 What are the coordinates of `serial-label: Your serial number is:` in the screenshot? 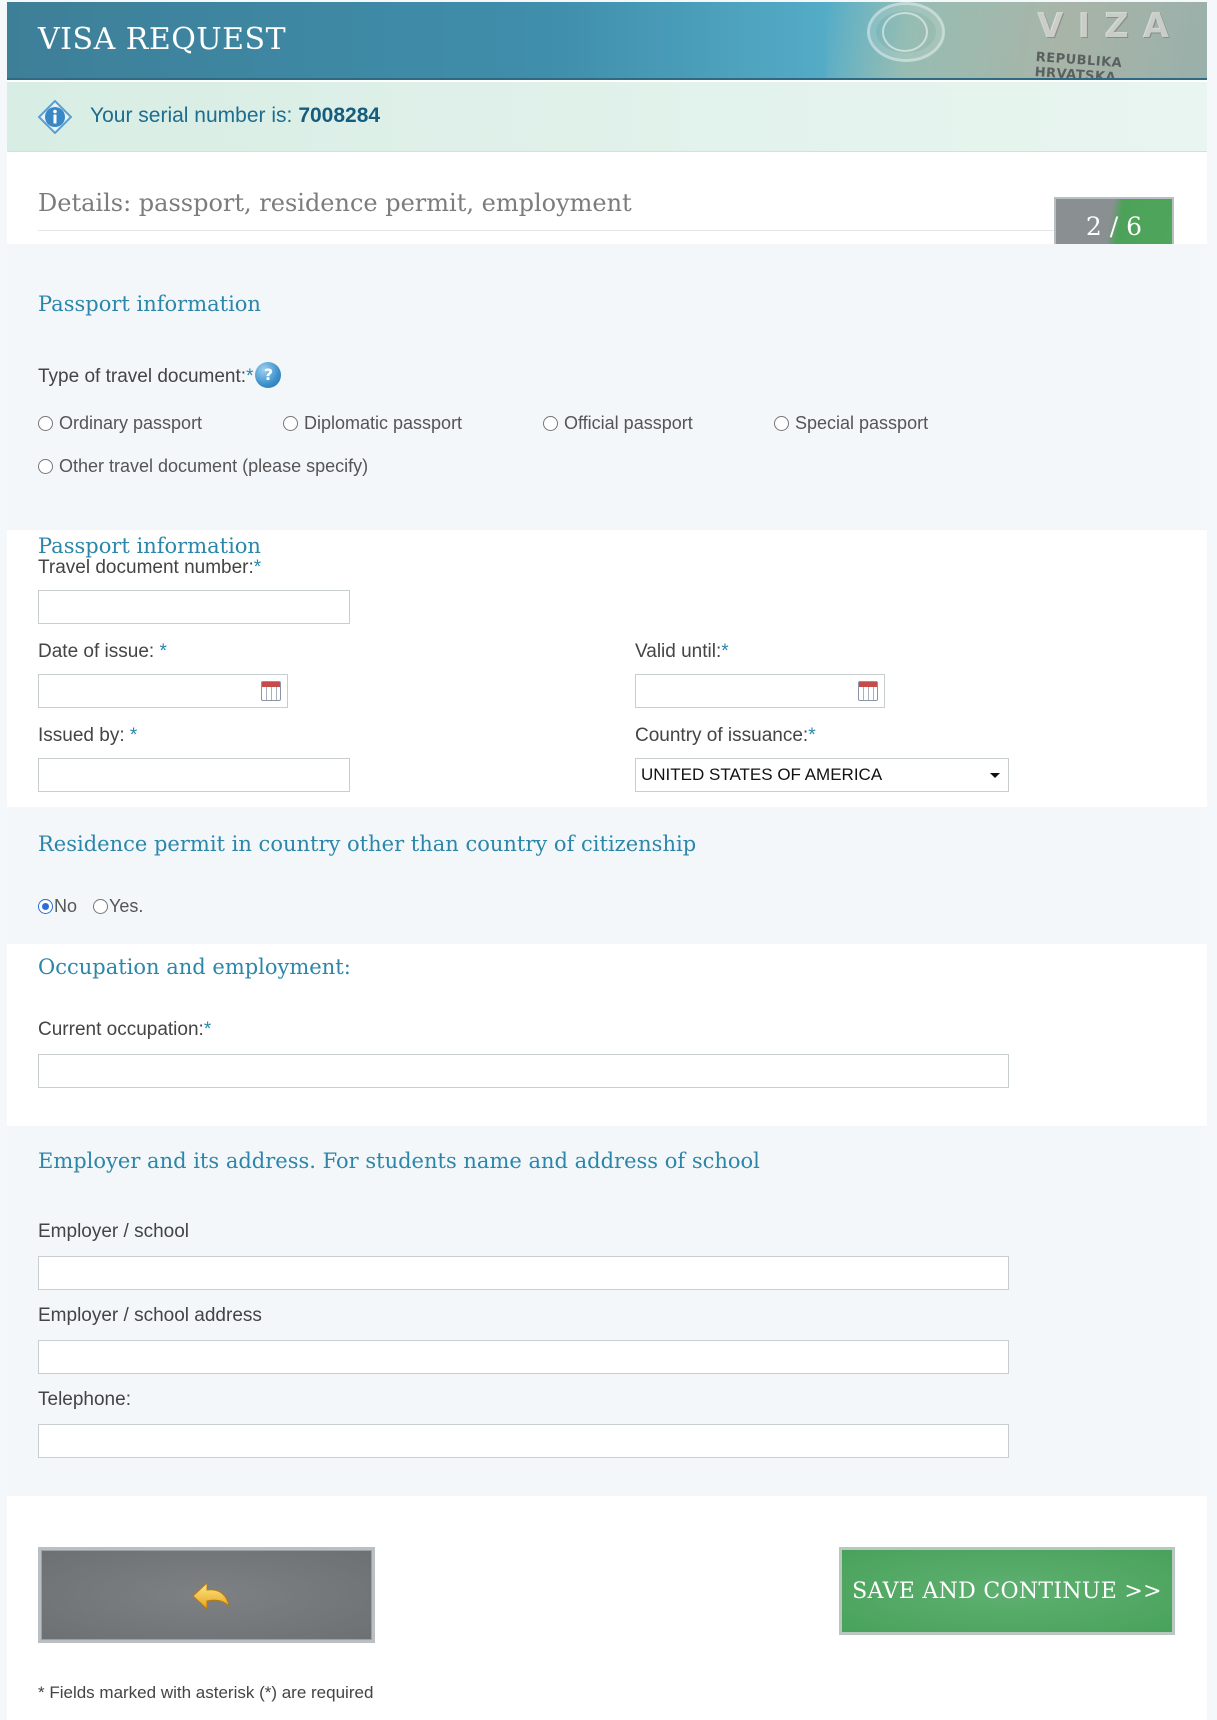 It's located at (191, 115).